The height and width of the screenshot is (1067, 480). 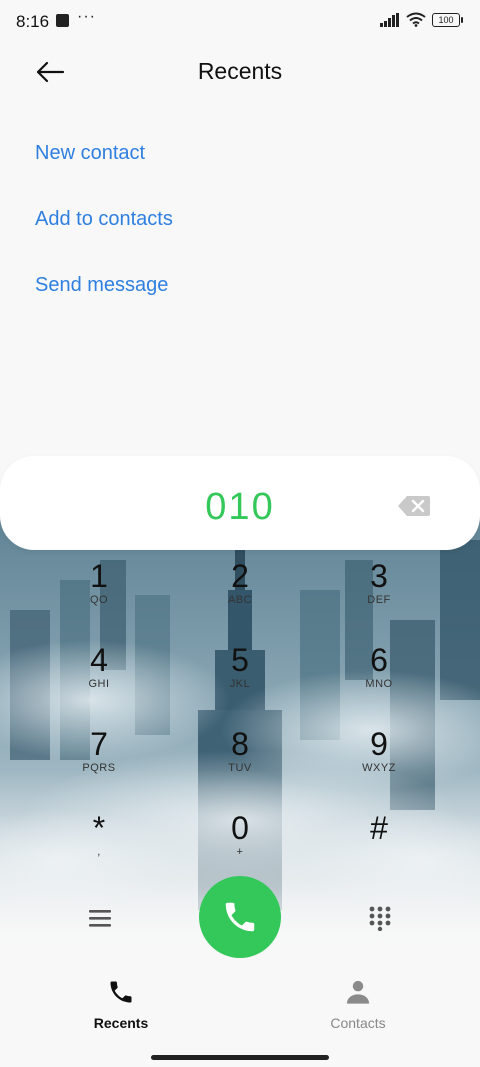 What do you see at coordinates (240, 828) in the screenshot?
I see `key-digit: 0` at bounding box center [240, 828].